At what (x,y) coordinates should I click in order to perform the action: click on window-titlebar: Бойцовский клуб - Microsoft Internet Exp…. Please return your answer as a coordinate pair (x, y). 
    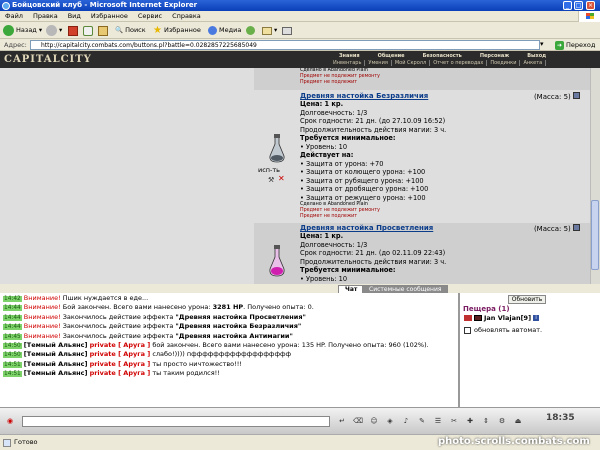
    Looking at the image, I should click on (300, 5).